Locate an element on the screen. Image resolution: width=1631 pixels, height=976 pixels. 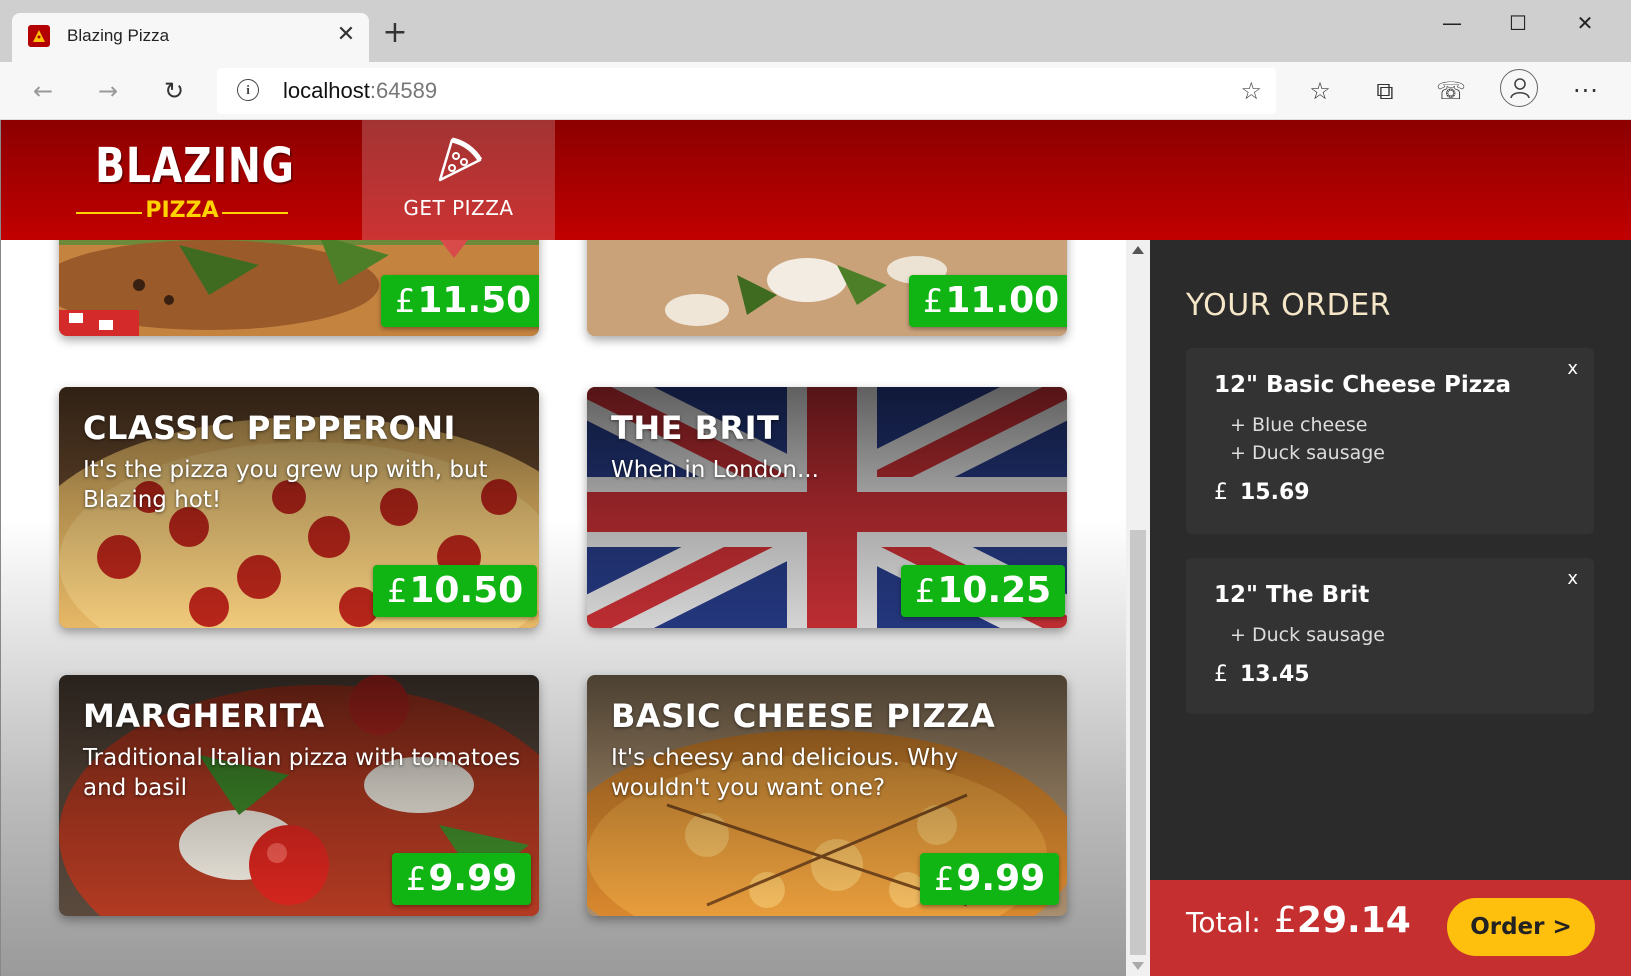
pizza-card: £11.00 is located at coordinates (827, 288).